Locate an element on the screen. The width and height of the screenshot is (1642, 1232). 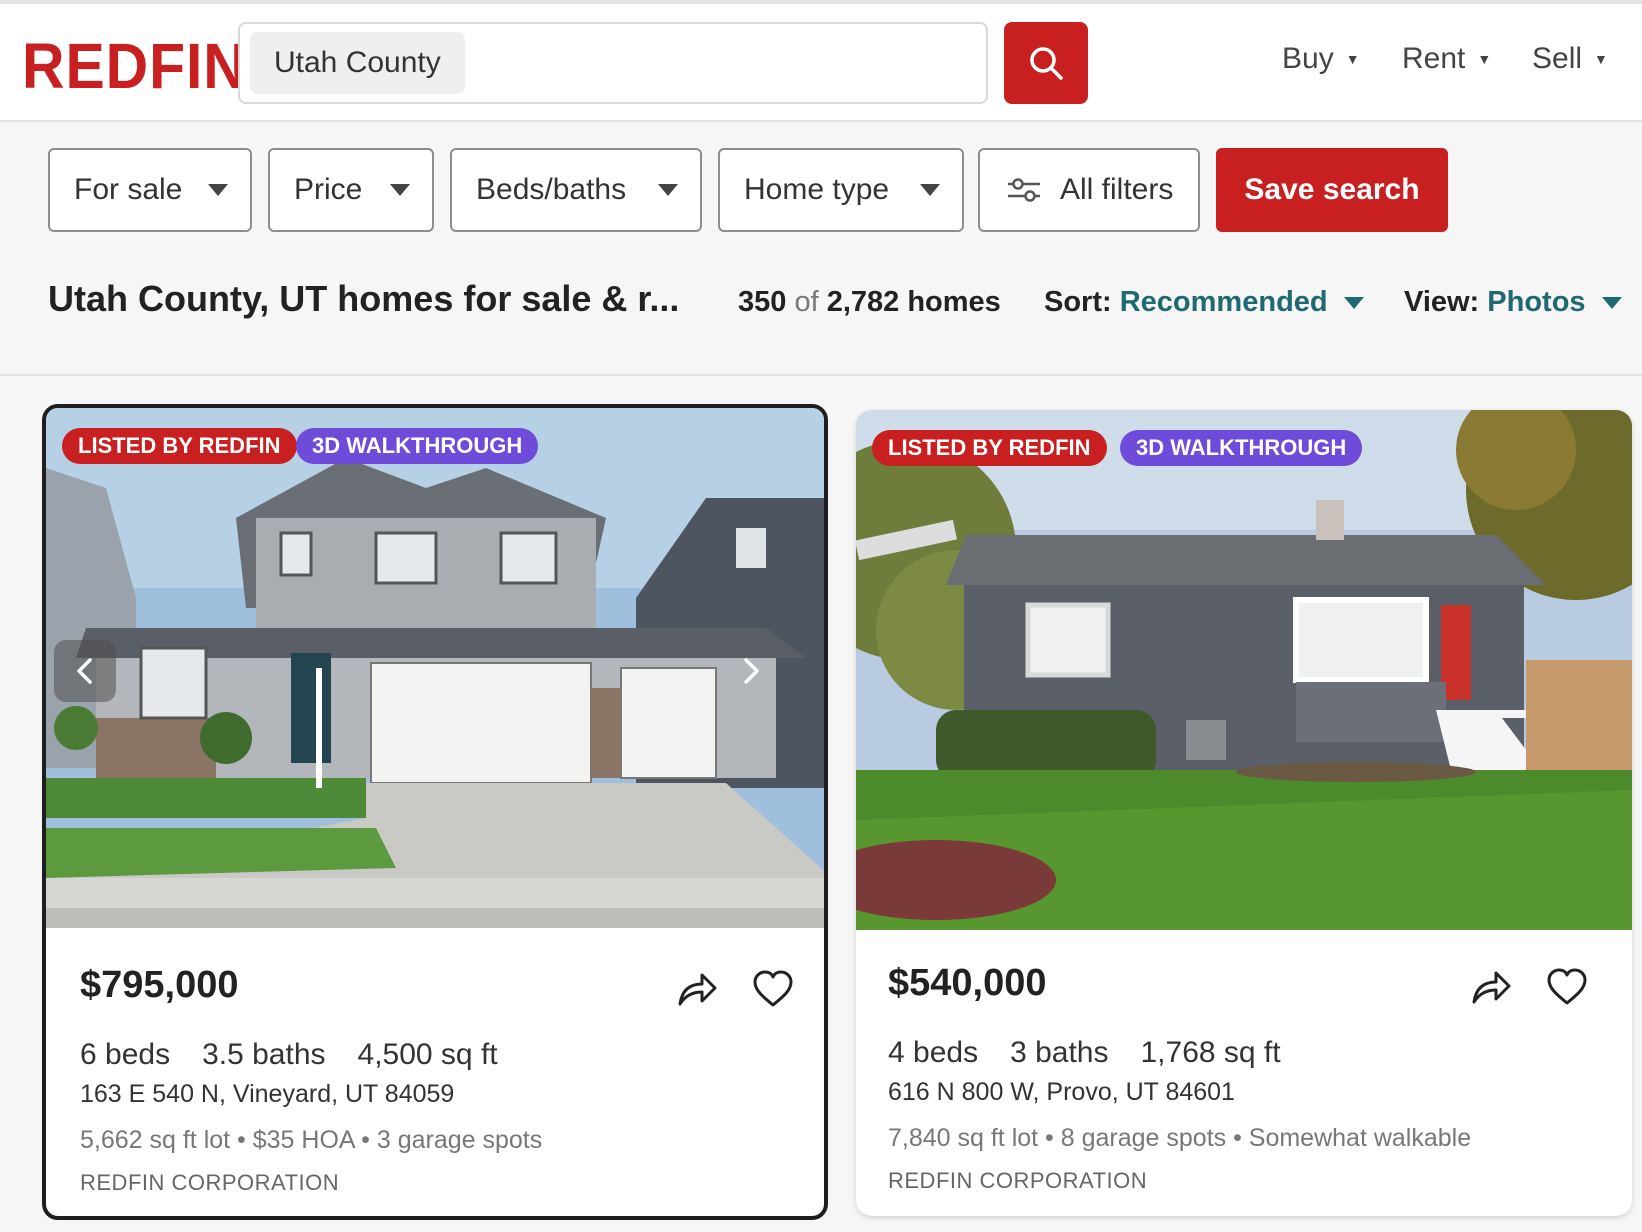
beds-baths-filter: Beds/baths is located at coordinates (576, 190).